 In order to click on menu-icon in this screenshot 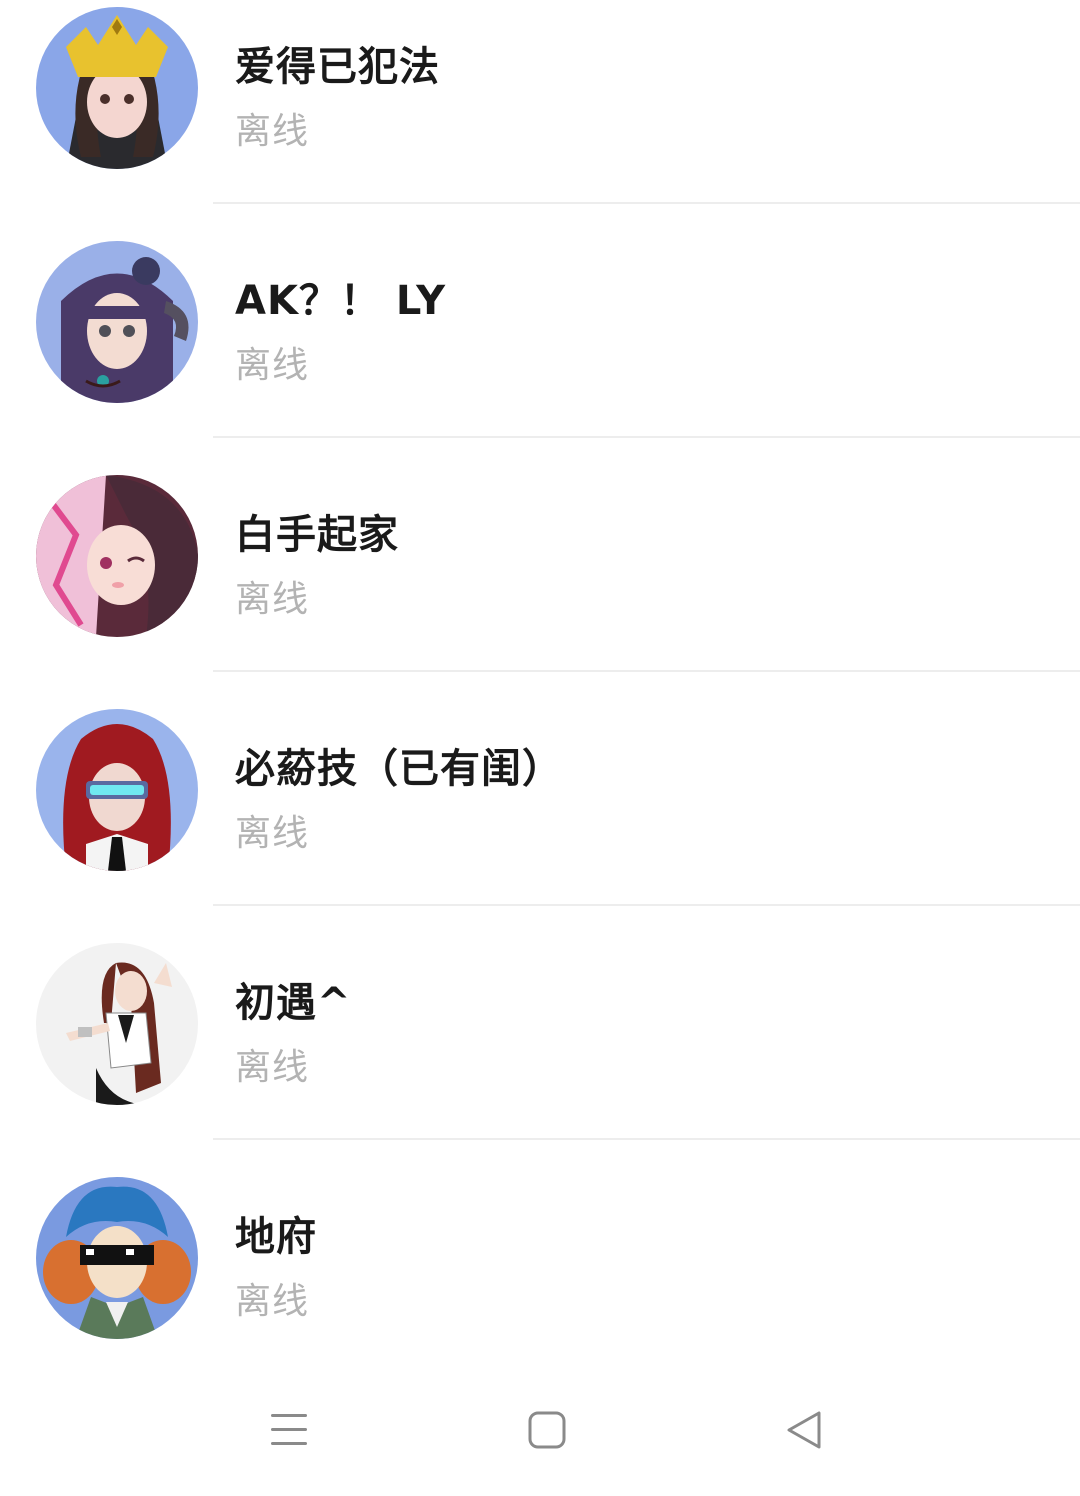, I will do `click(289, 1429)`.